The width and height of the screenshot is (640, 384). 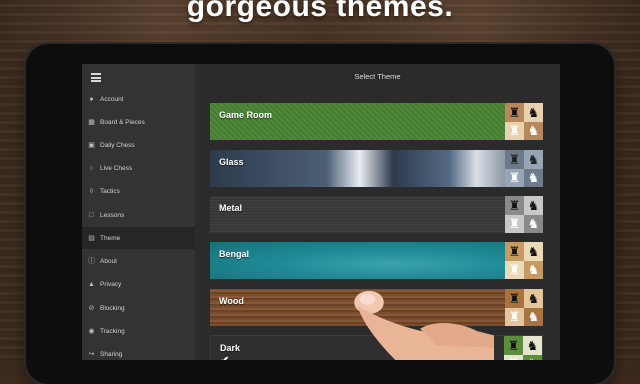 I want to click on sidebar-item-label: Tactics, so click(x=110, y=191).